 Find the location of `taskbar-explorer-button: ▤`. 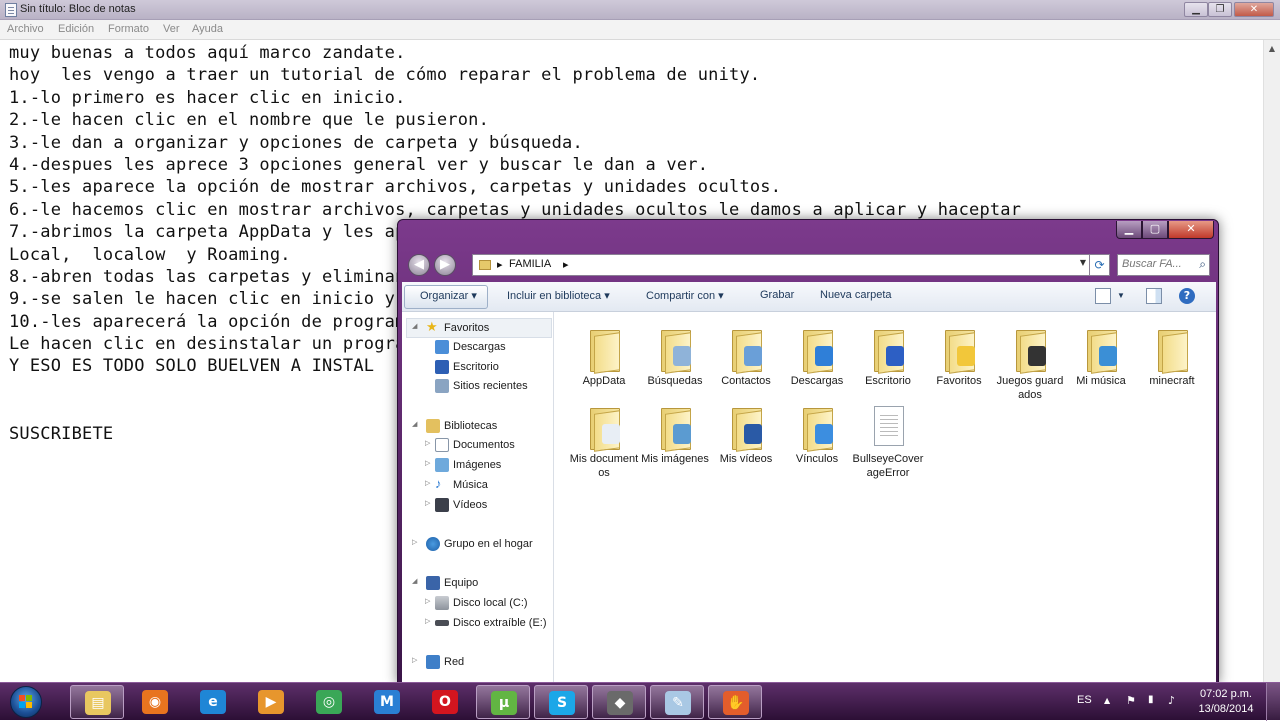

taskbar-explorer-button: ▤ is located at coordinates (97, 702).